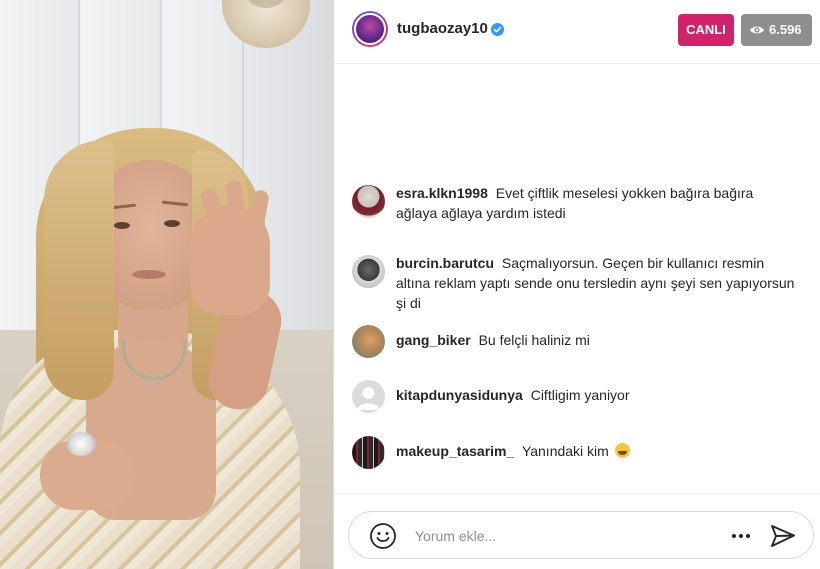 The width and height of the screenshot is (820, 569). What do you see at coordinates (459, 395) in the screenshot?
I see `comment-username: kitapdunyasidunya` at bounding box center [459, 395].